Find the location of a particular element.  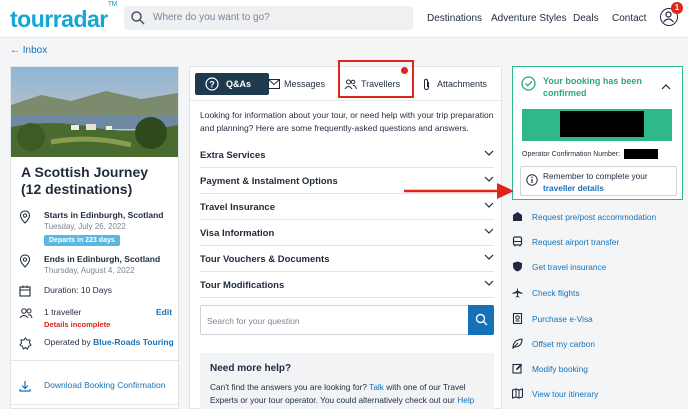

action-label: View tour itinerary is located at coordinates (565, 394).